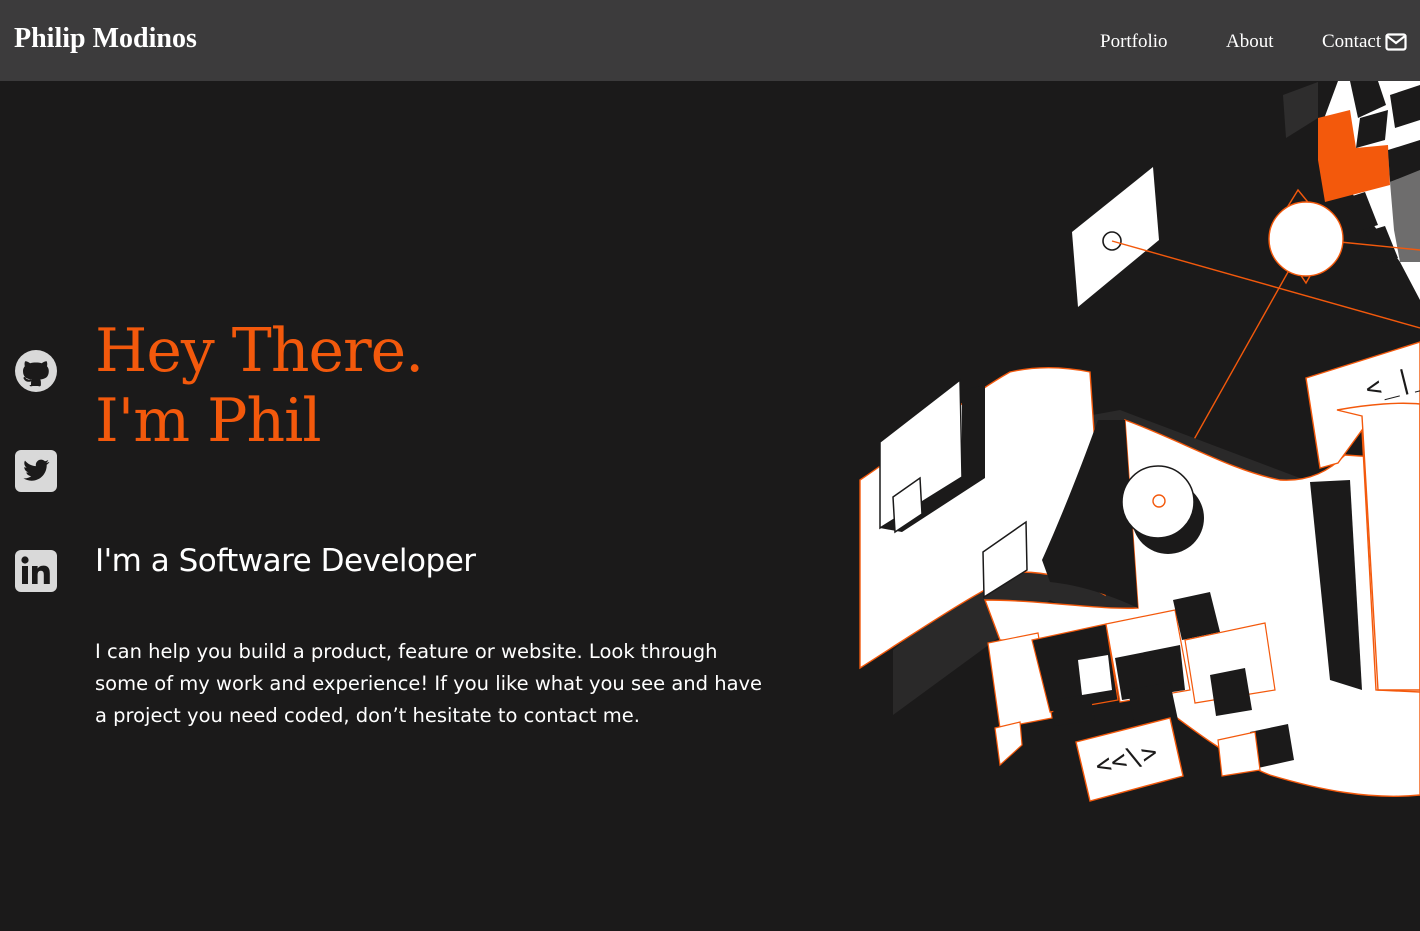  I want to click on envelope-icon, so click(1396, 42).